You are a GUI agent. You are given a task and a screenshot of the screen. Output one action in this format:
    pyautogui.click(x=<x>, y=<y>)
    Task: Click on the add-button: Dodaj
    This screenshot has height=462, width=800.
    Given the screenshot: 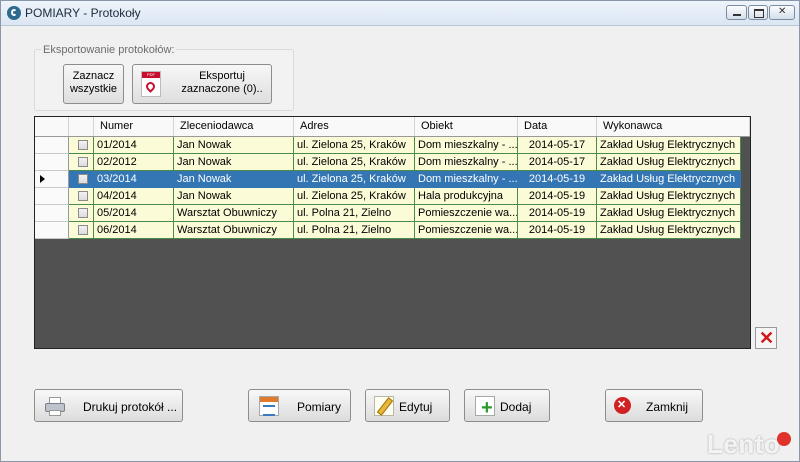 What is the action you would take?
    pyautogui.click(x=507, y=405)
    